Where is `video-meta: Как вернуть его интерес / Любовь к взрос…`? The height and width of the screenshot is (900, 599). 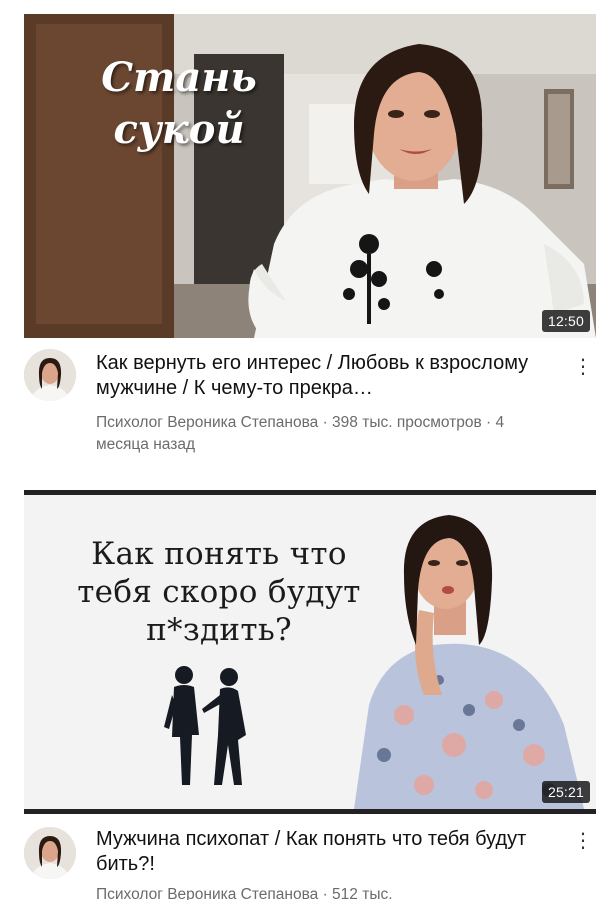
video-meta: Как вернуть его интерес / Любовь к взрос… is located at coordinates (299, 401).